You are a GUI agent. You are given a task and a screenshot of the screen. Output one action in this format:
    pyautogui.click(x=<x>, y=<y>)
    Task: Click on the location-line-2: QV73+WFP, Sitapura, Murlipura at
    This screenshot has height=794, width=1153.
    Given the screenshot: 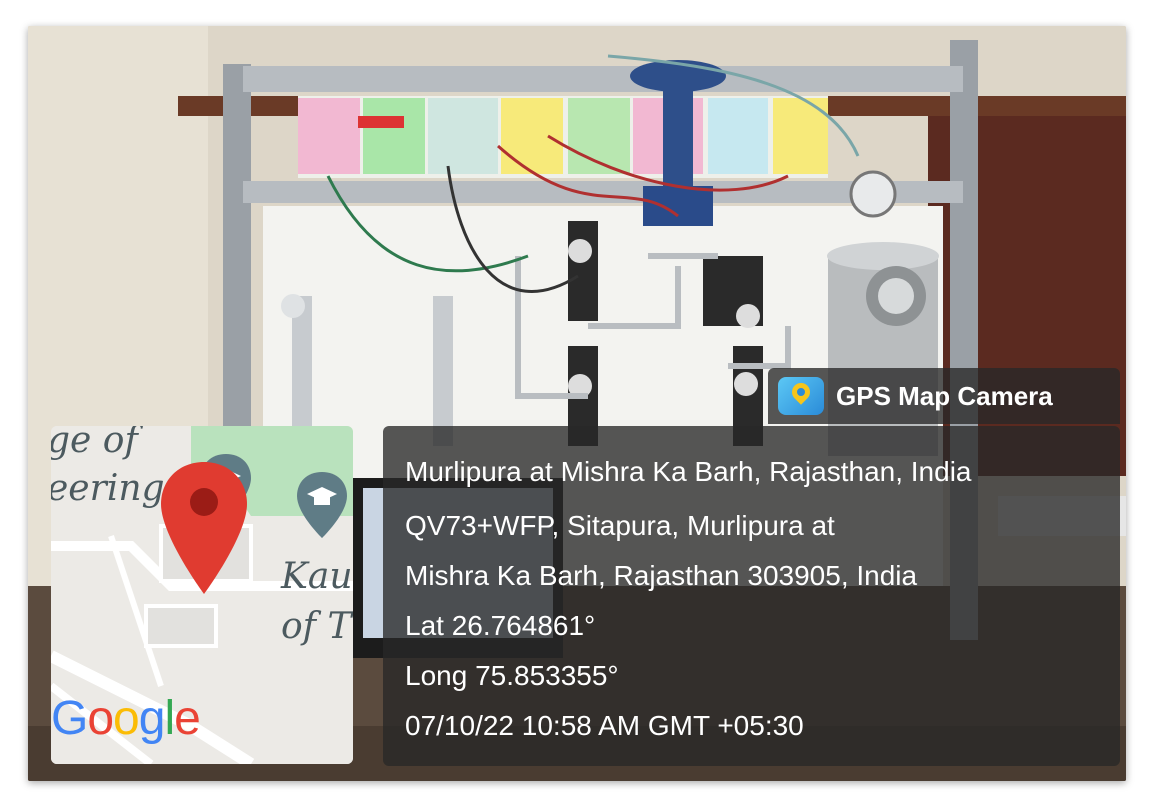 What is the action you would take?
    pyautogui.click(x=620, y=525)
    